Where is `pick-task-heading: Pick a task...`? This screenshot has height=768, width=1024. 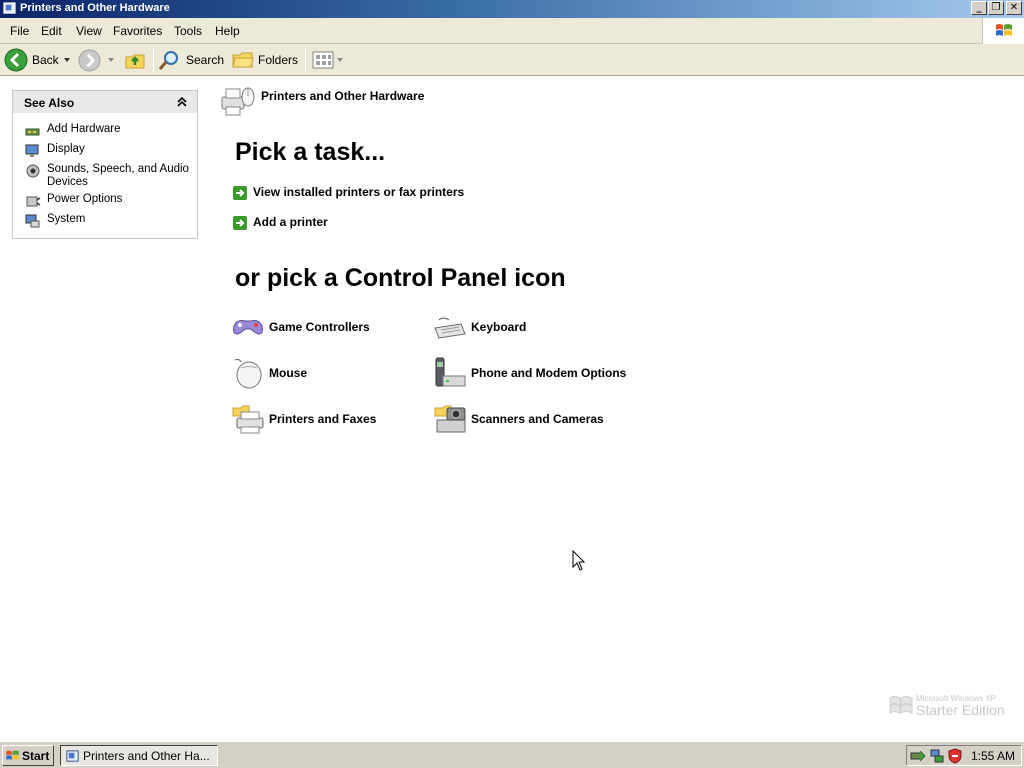 pick-task-heading: Pick a task... is located at coordinates (310, 152).